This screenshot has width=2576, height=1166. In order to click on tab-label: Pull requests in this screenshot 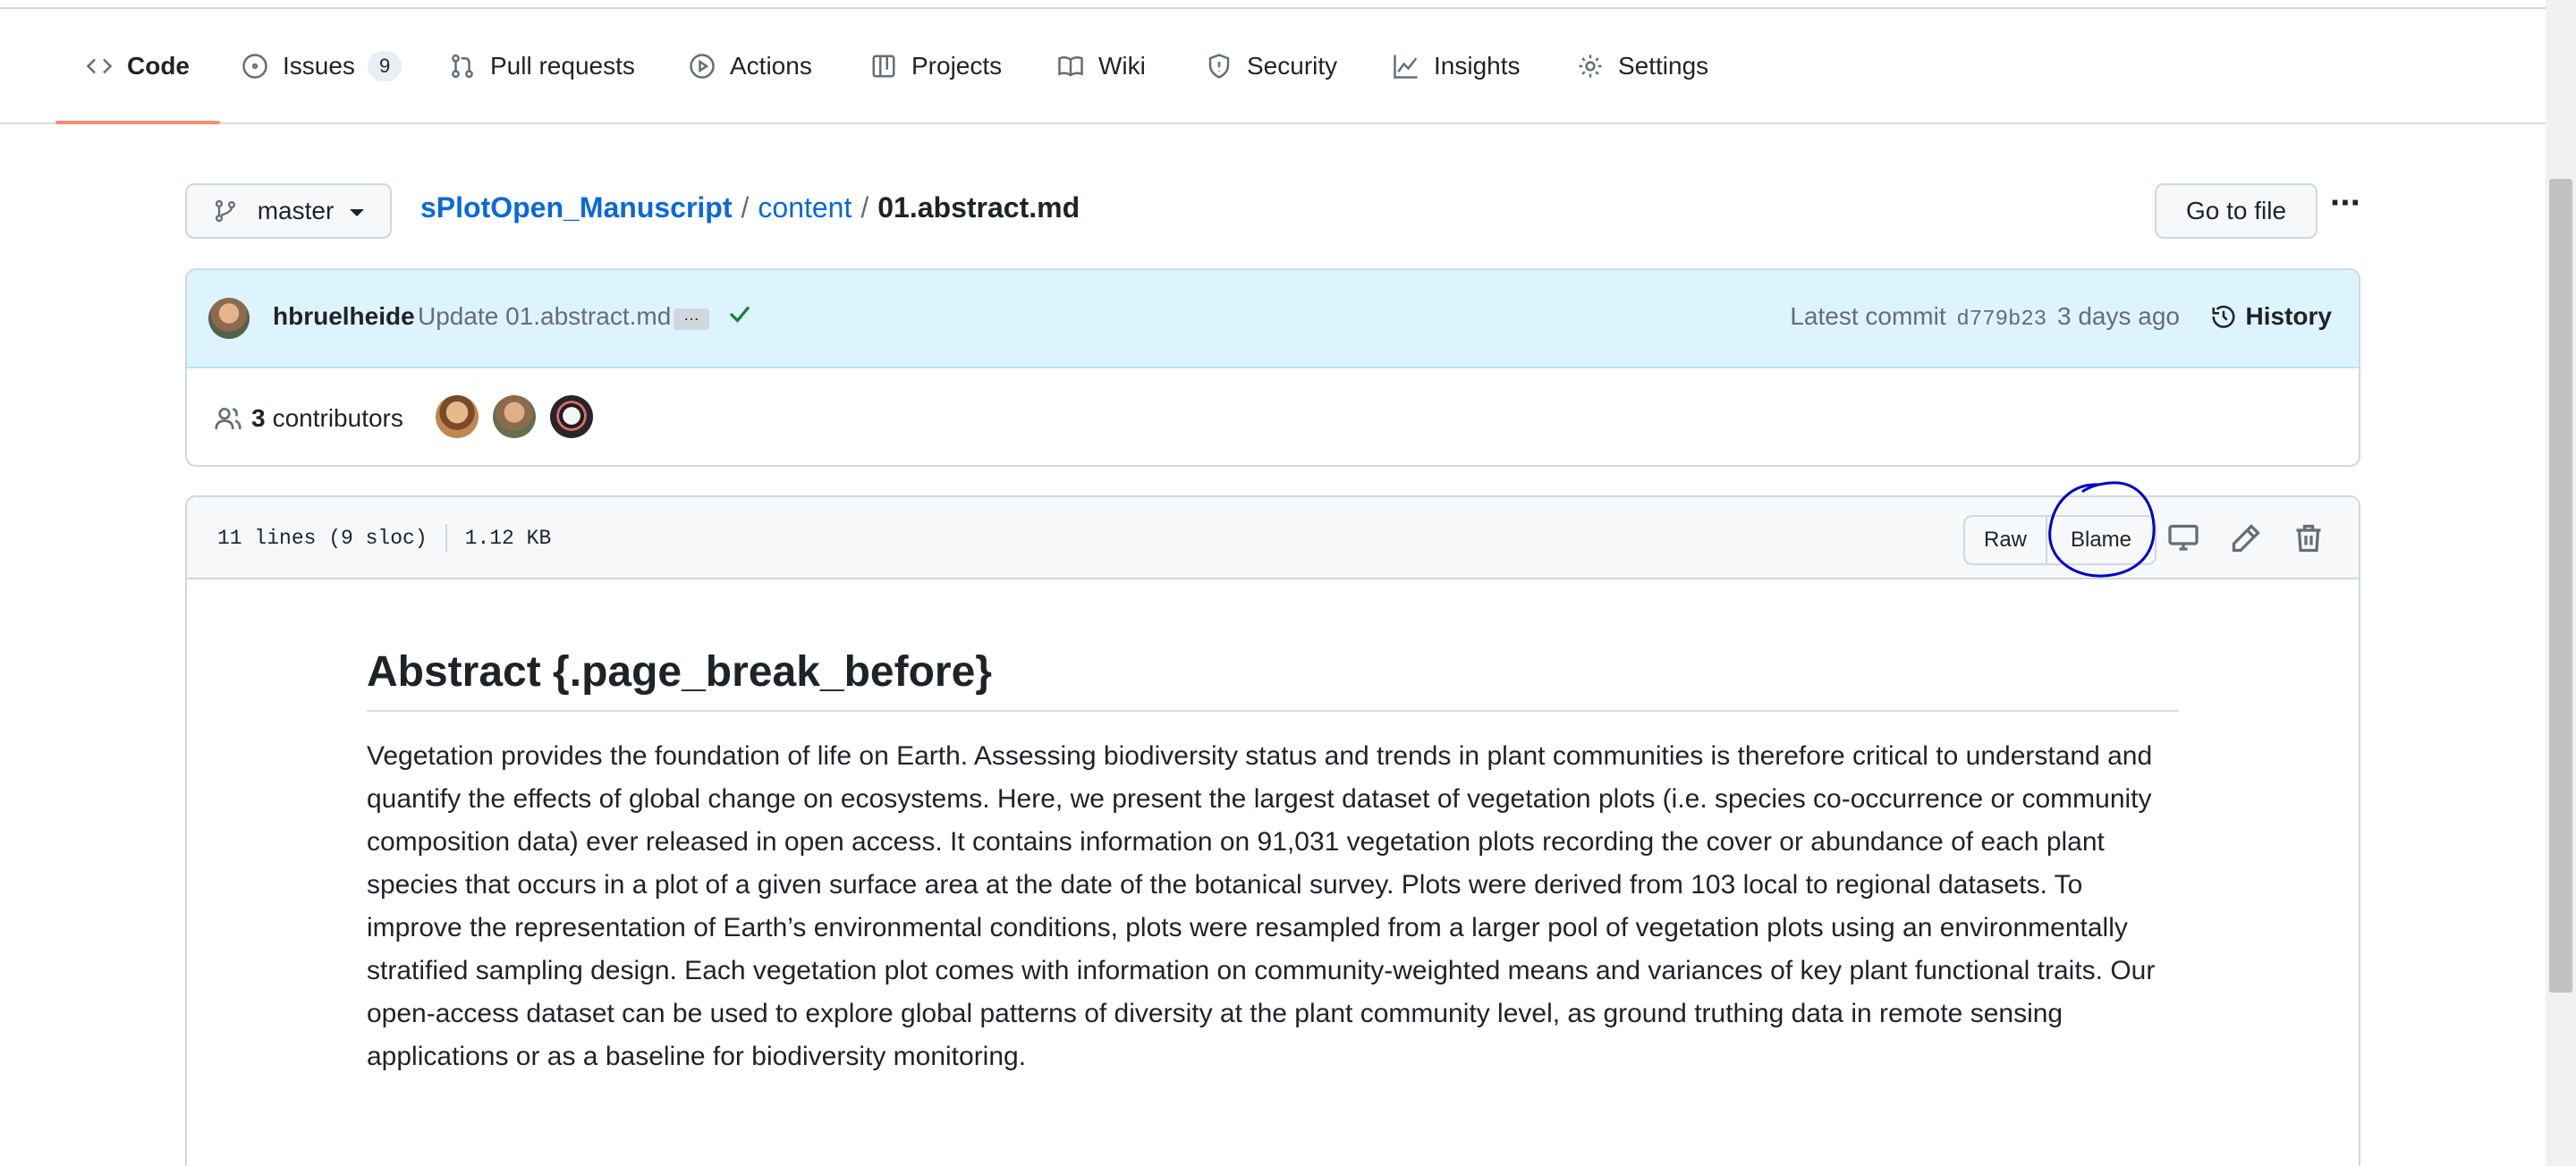, I will do `click(562, 65)`.